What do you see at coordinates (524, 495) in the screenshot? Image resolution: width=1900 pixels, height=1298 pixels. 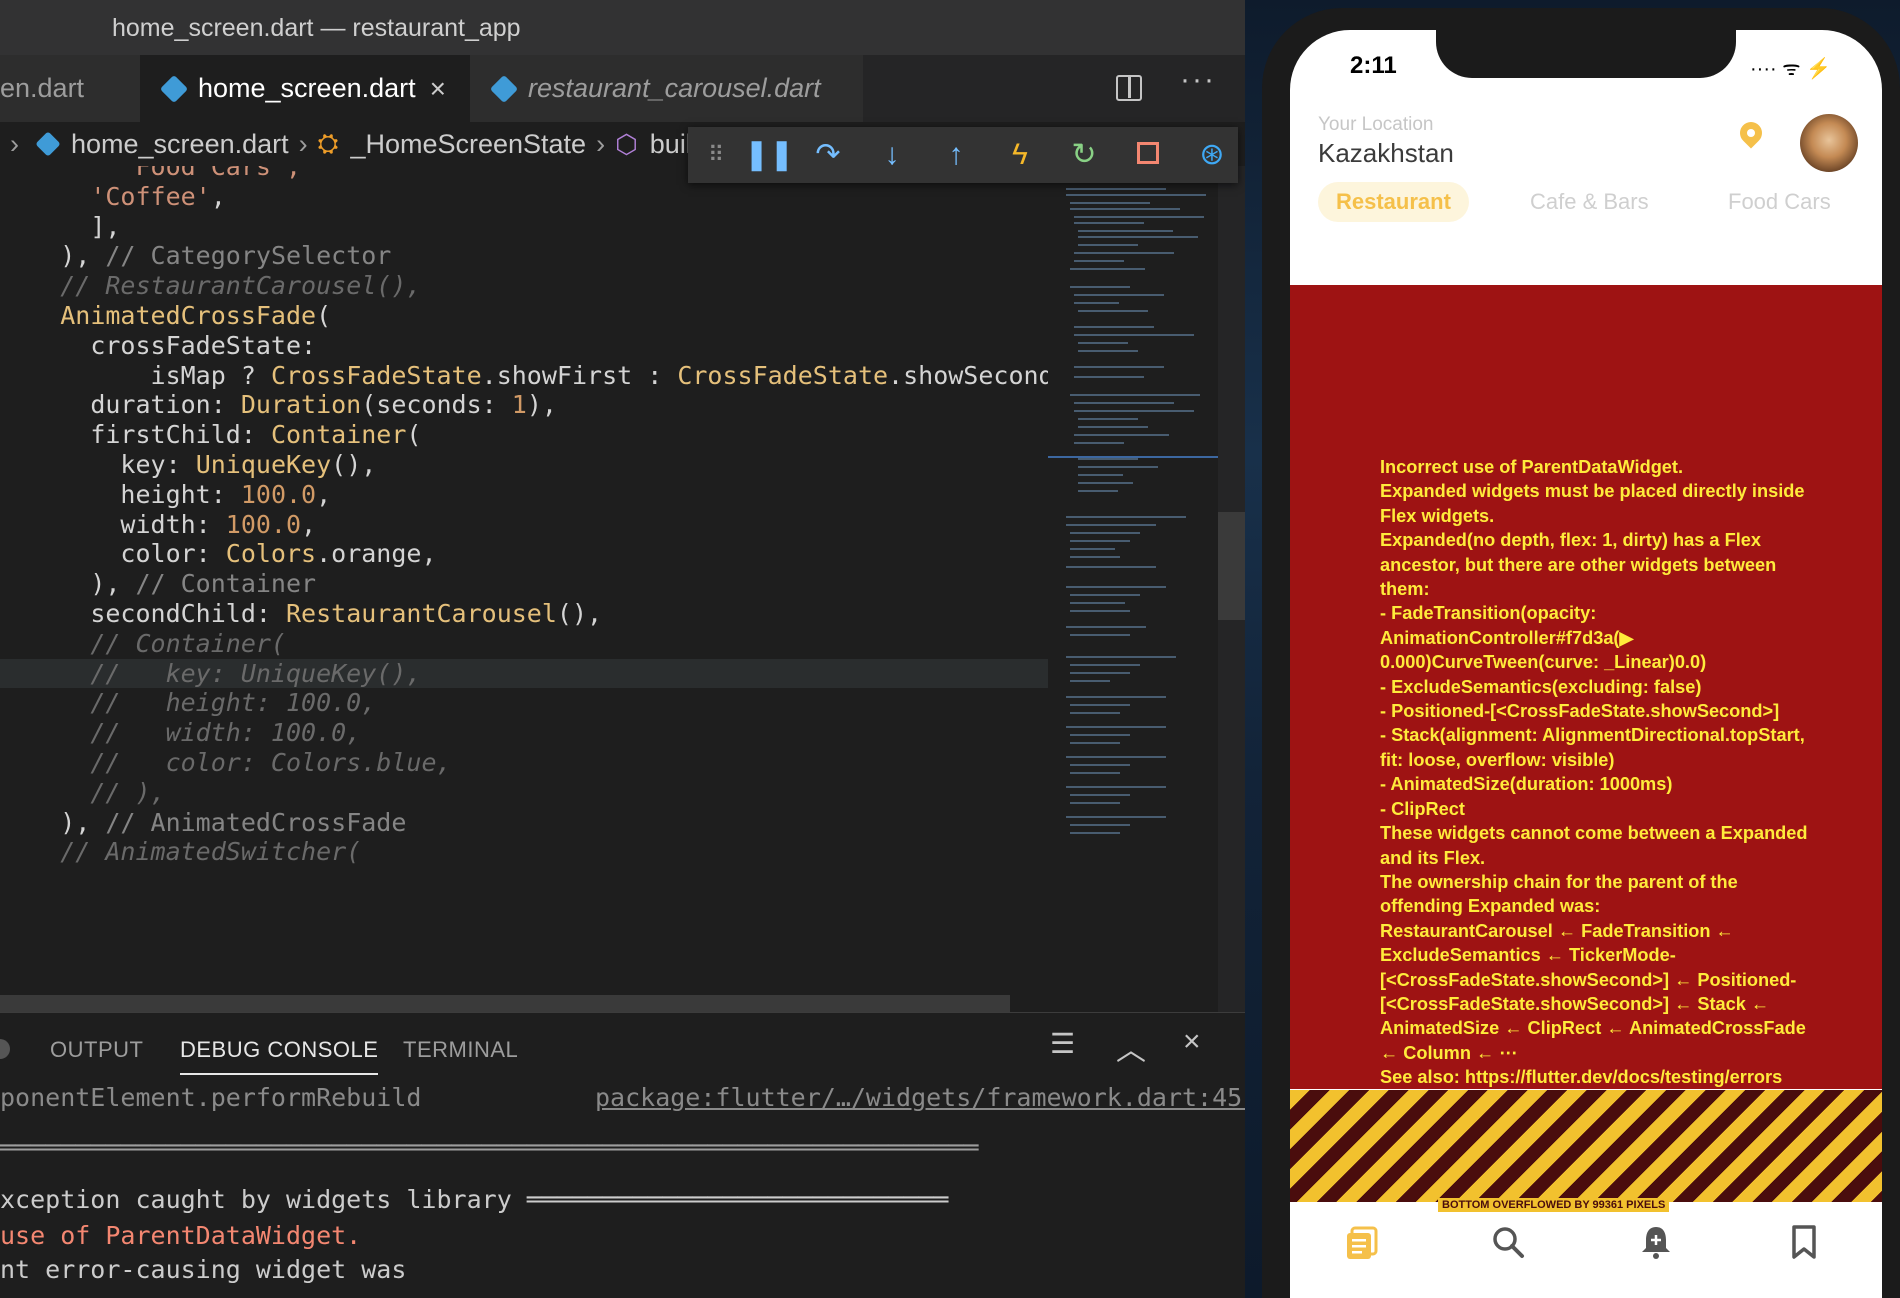 I see `code-line: height: 100.0,` at bounding box center [524, 495].